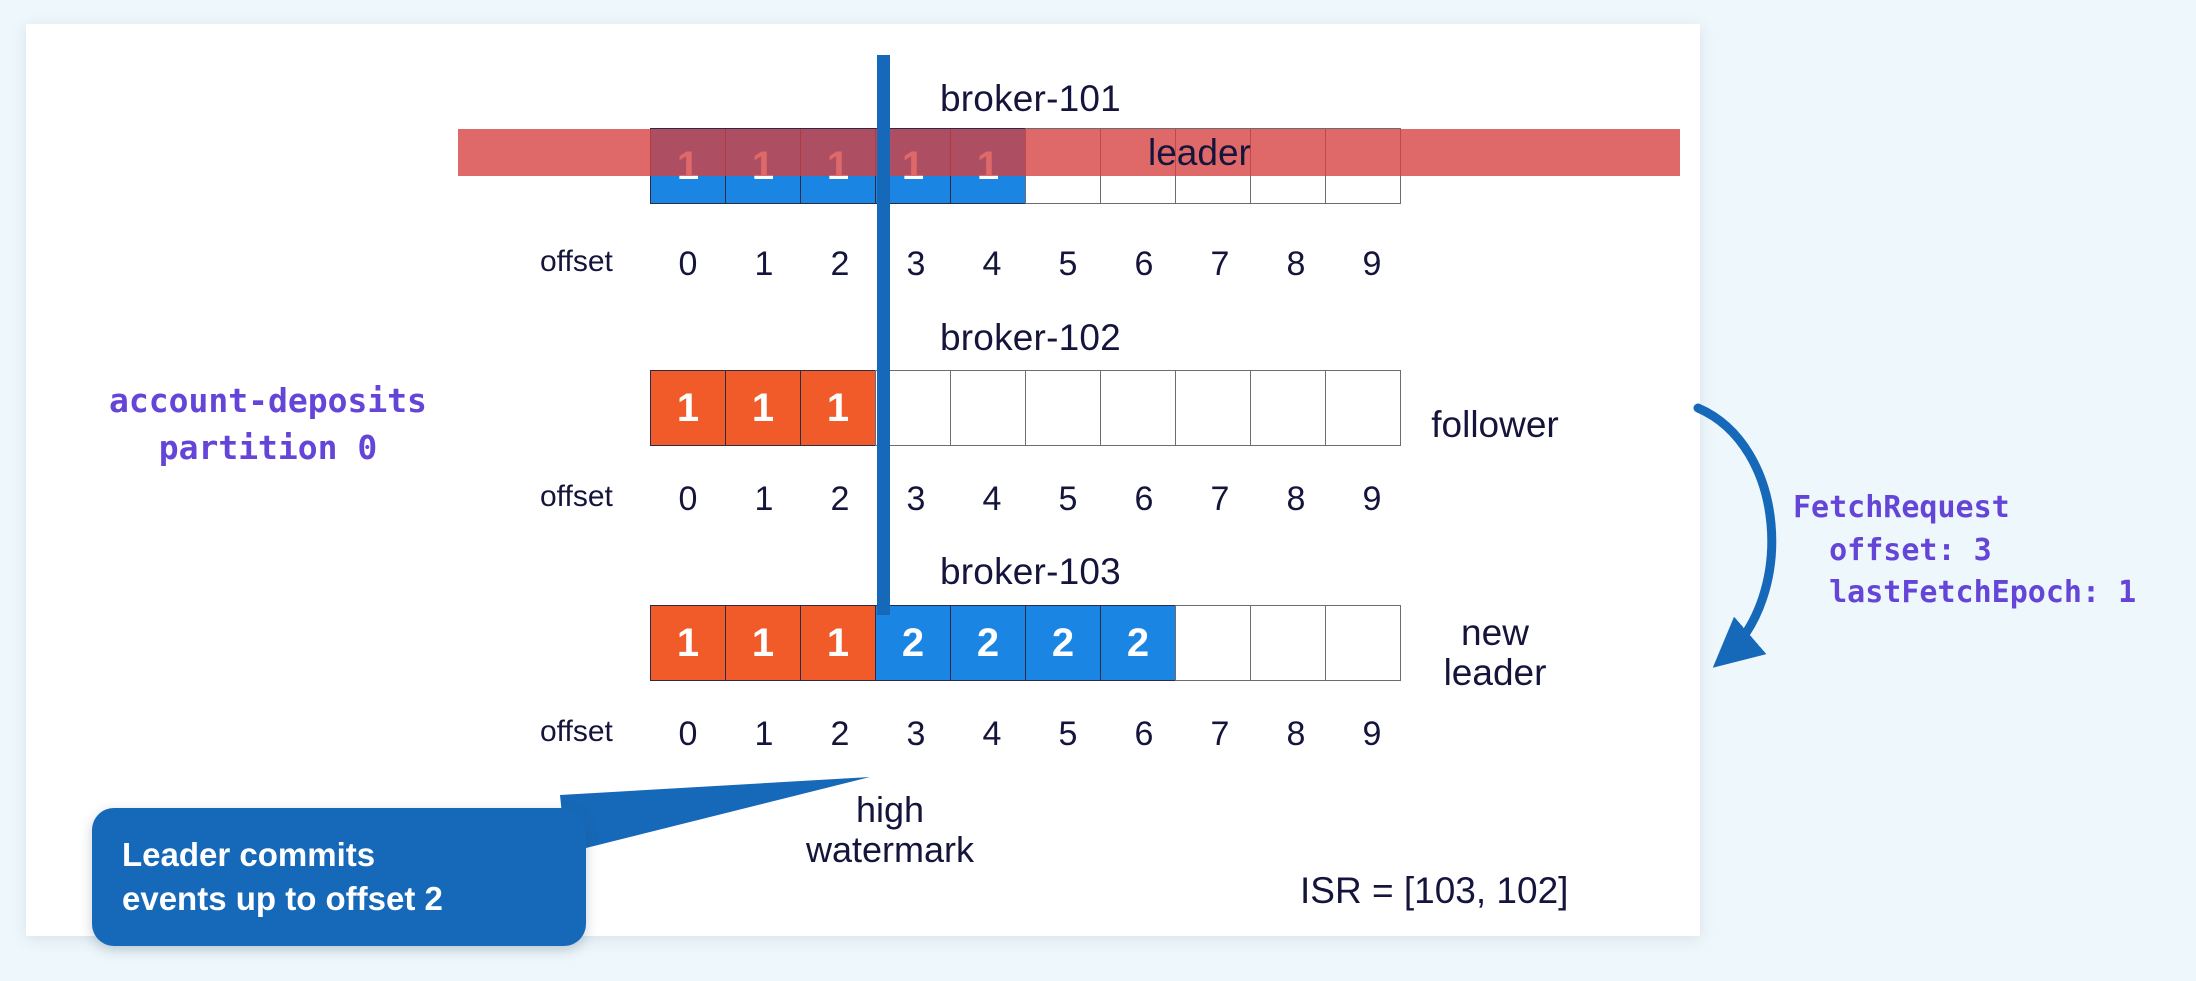  I want to click on leader-role-label: leader, so click(1199, 152).